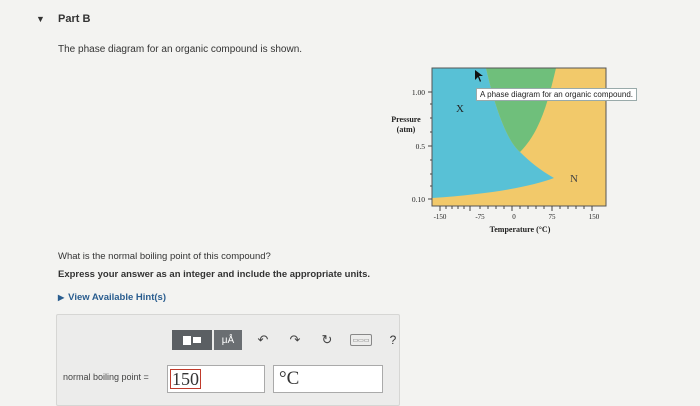  I want to click on y-tick-label: 1.00, so click(418, 92).